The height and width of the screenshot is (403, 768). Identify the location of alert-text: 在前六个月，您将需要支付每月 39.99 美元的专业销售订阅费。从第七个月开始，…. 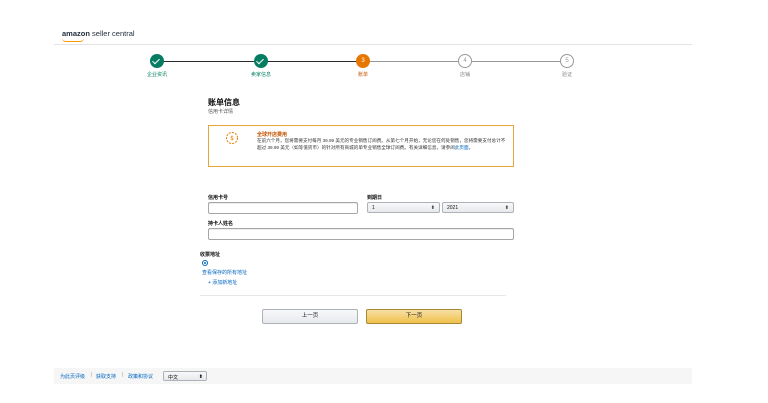
(382, 144).